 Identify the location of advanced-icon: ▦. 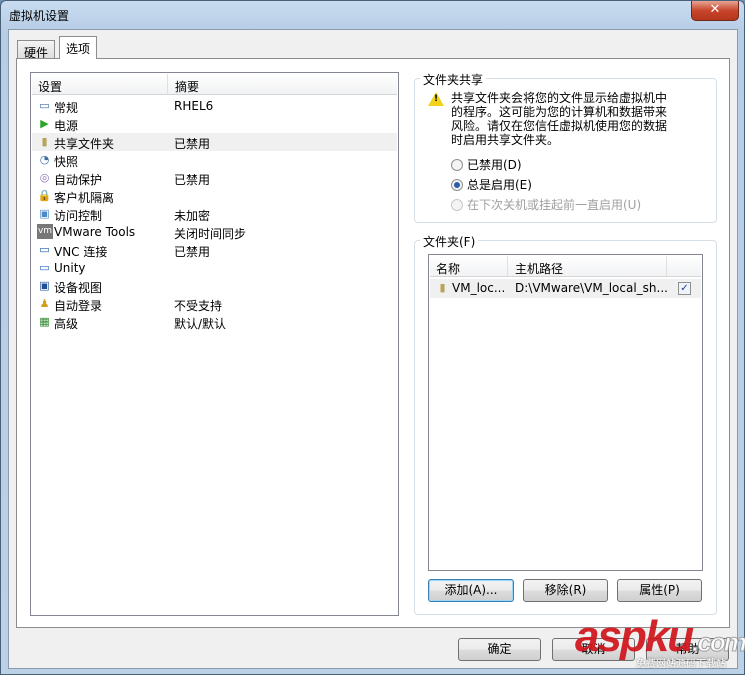
(44, 321).